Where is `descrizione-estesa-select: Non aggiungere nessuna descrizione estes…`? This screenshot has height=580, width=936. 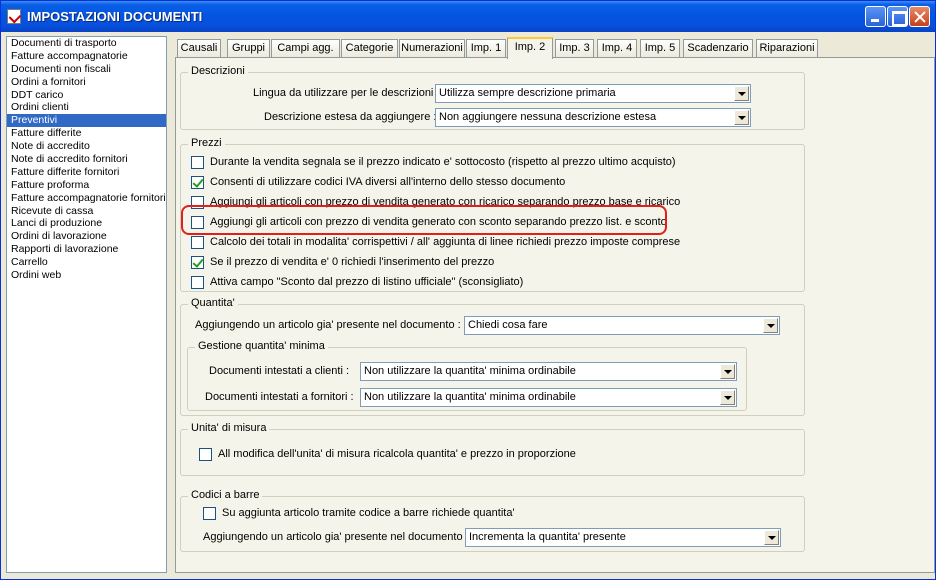 descrizione-estesa-select: Non aggiungere nessuna descrizione estes… is located at coordinates (593, 117).